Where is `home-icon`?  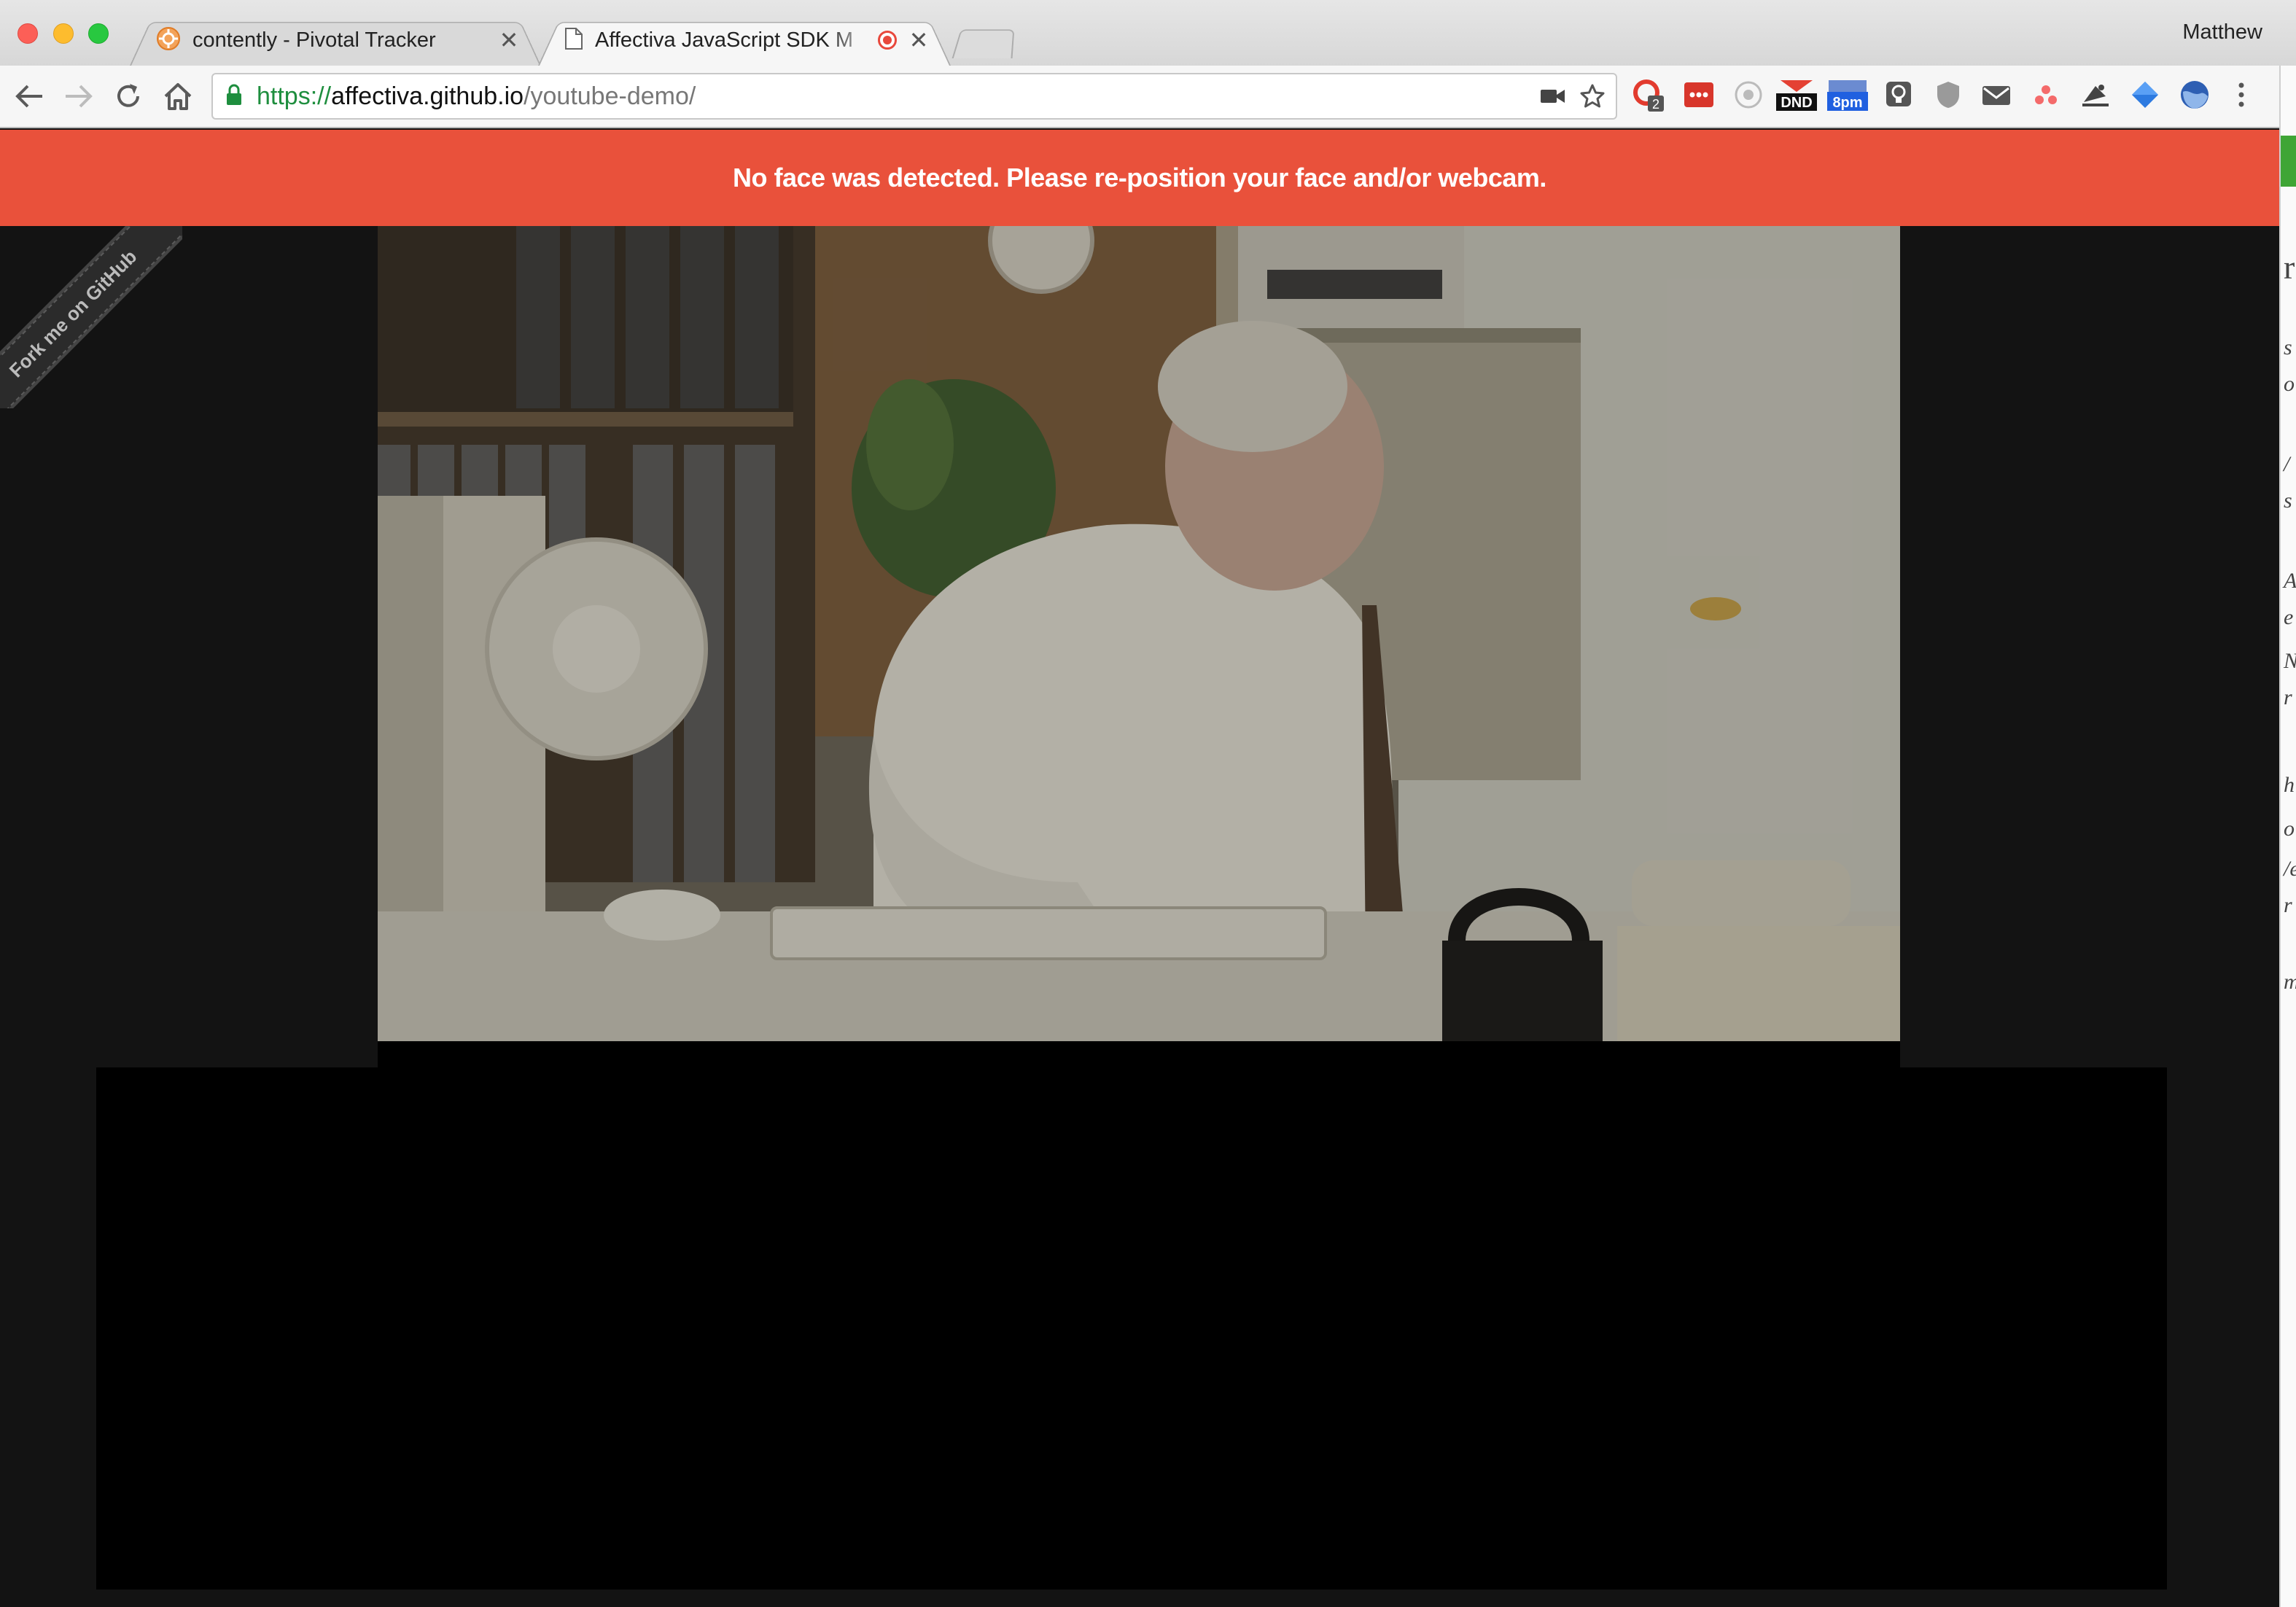
home-icon is located at coordinates (178, 96).